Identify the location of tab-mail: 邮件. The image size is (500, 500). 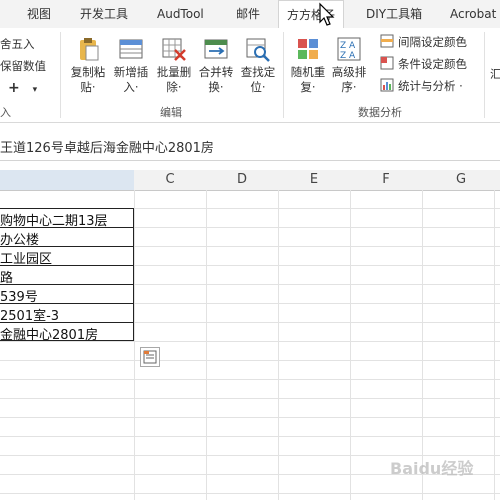
(248, 14).